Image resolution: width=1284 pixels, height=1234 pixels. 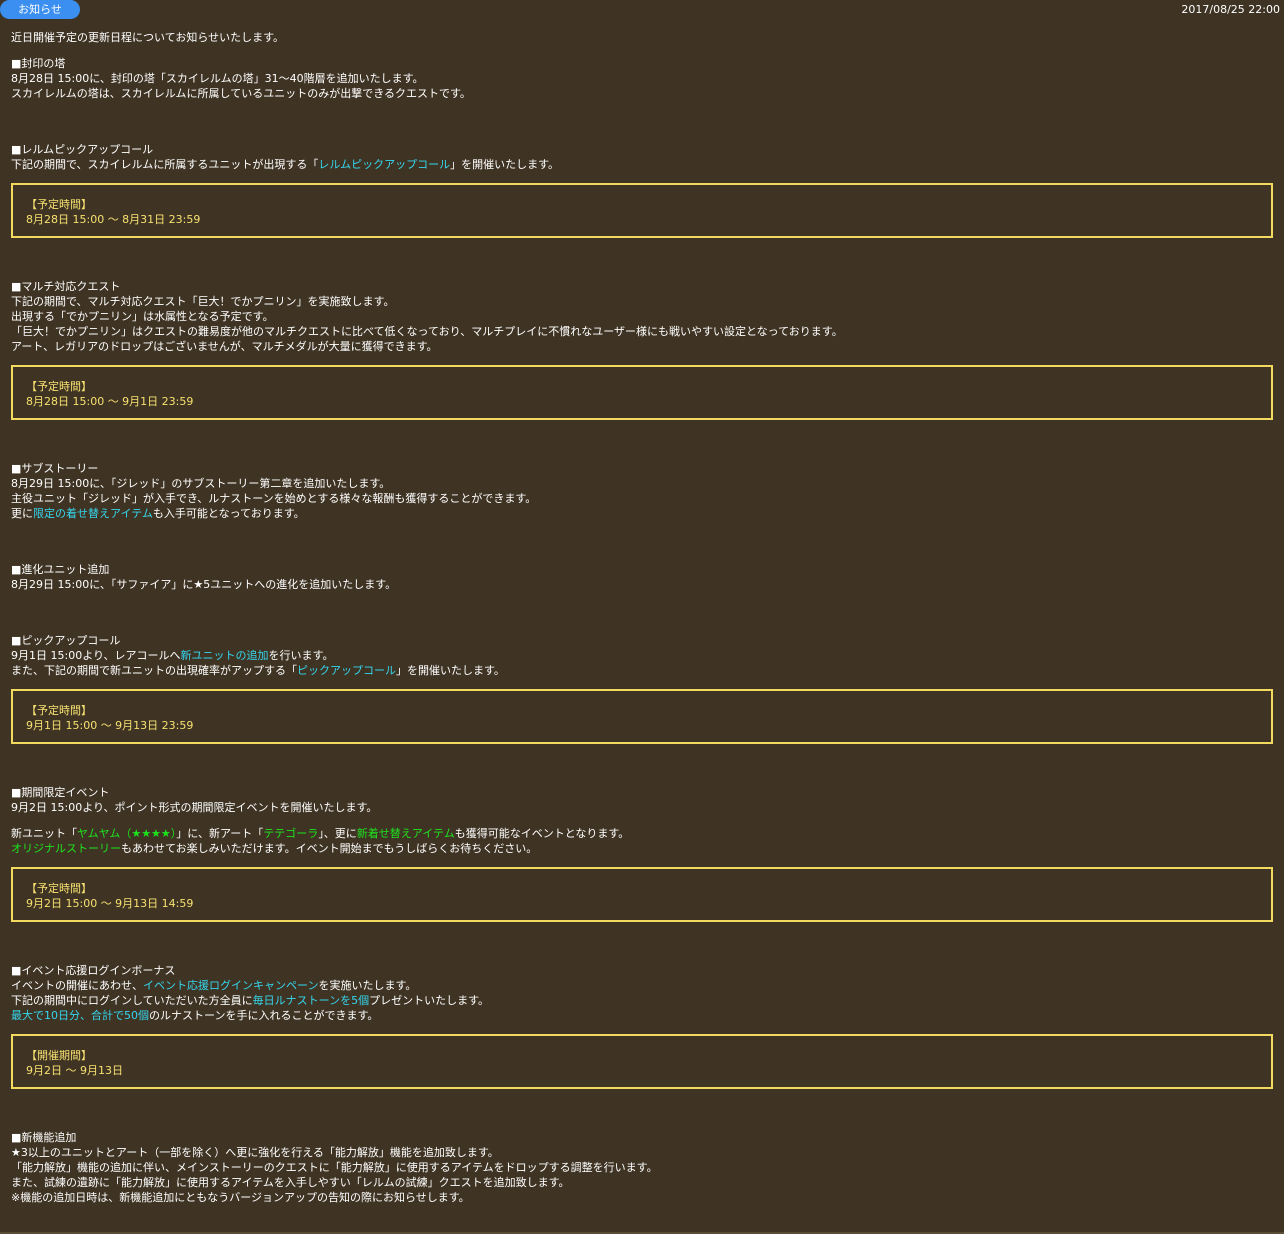 I want to click on section-text: 9月2日 15:00より、ポイント形式の期間限定イベントを開催いたします。, so click(x=194, y=807).